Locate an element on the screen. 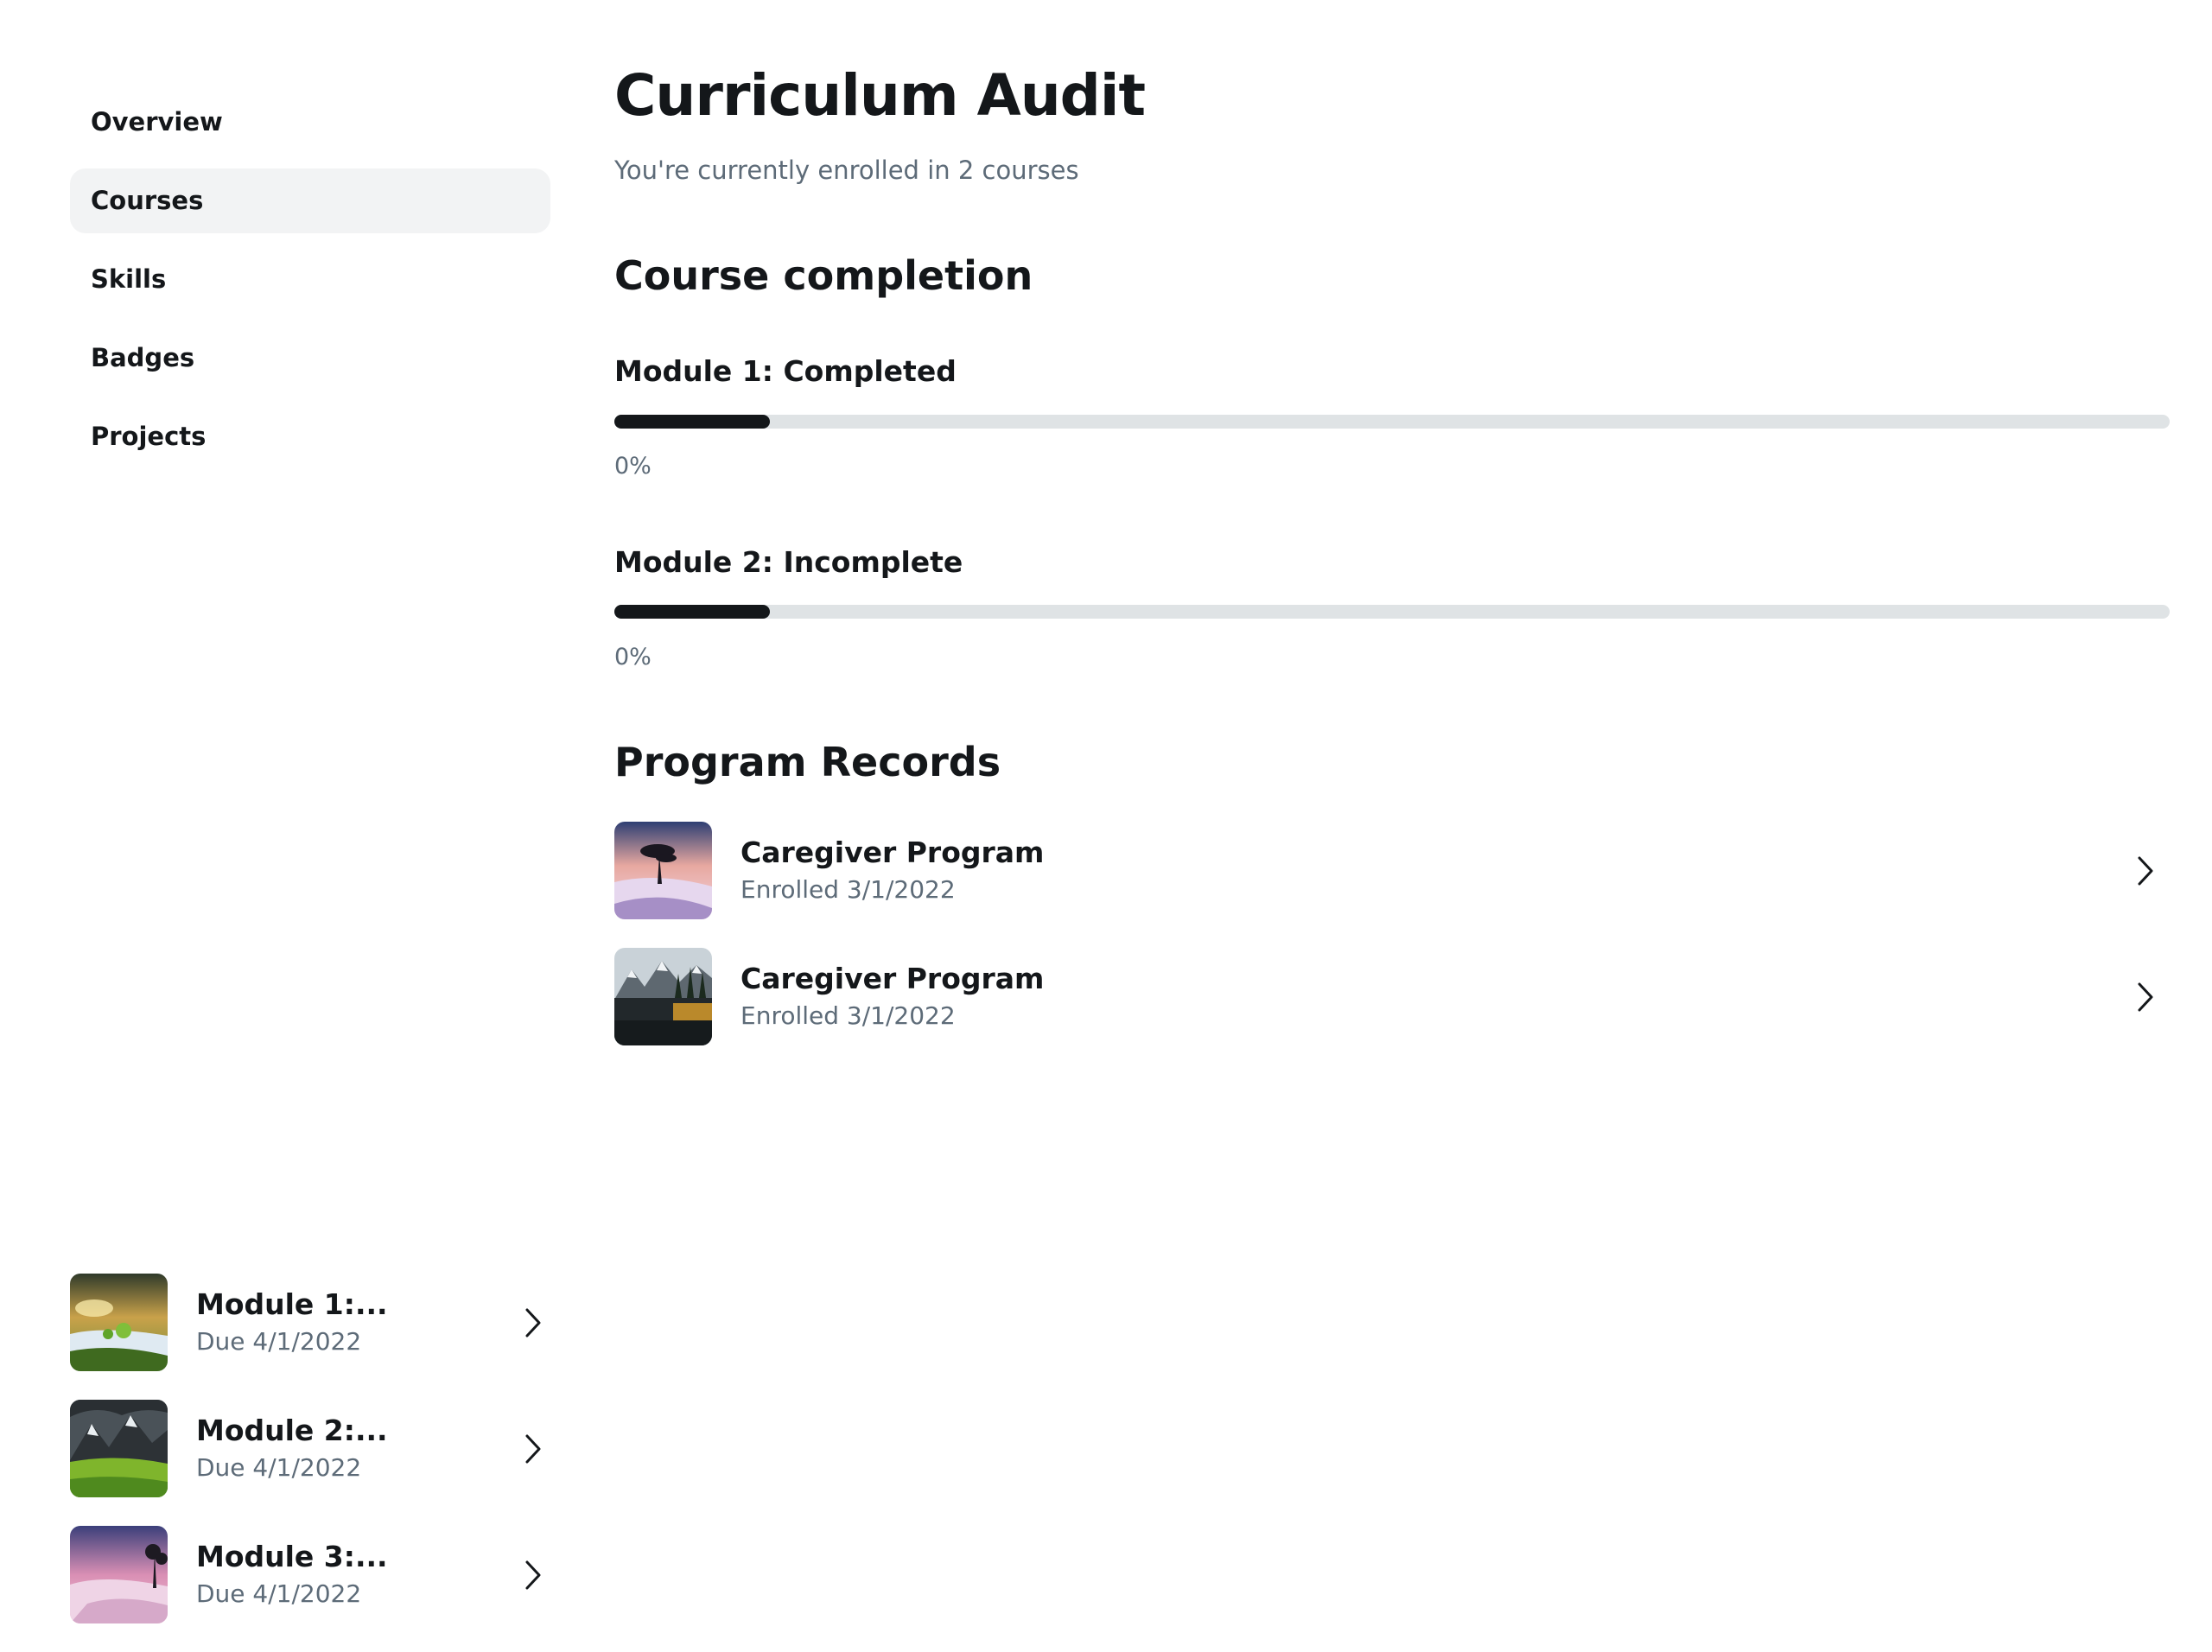 The height and width of the screenshot is (1652, 2212). page-subtitle: You're currently enrolled in 2 courses is located at coordinates (846, 170).